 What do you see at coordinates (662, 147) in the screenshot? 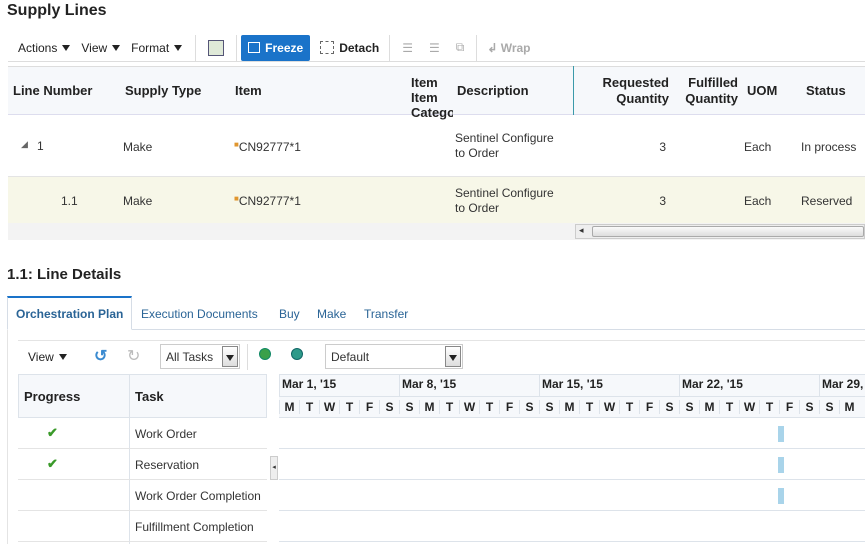
I see `requested-quantity: 3` at bounding box center [662, 147].